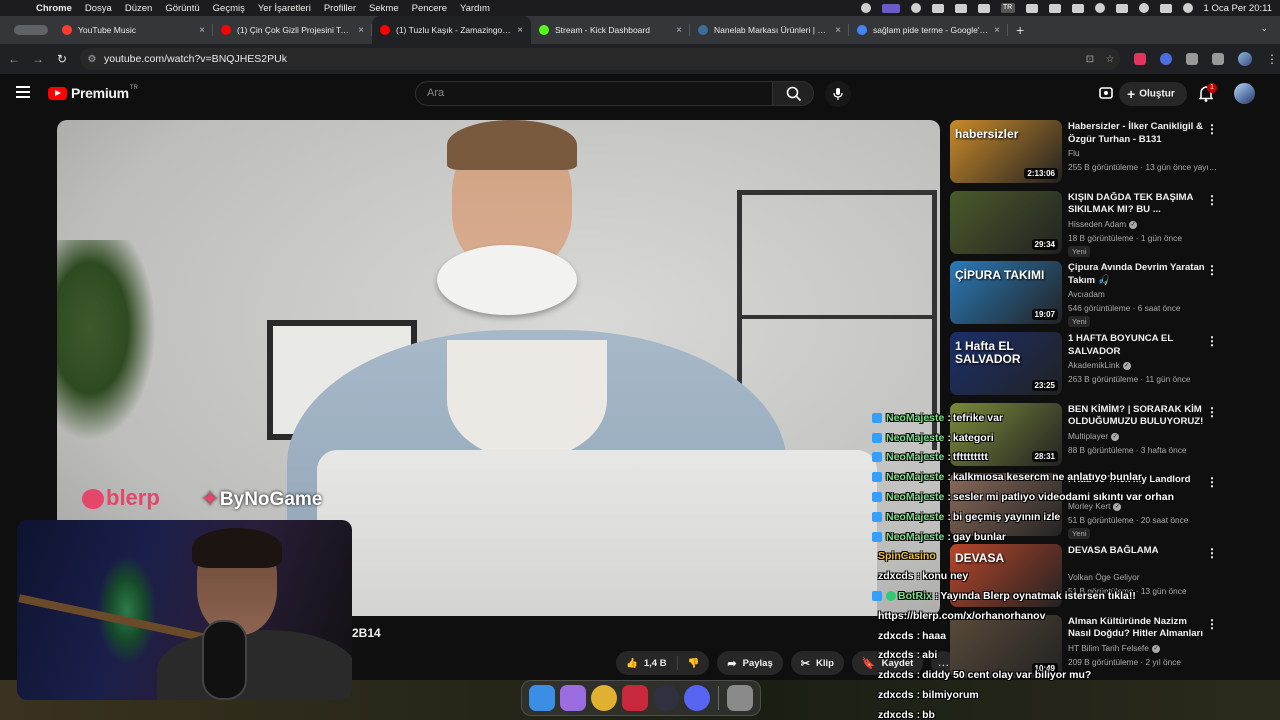 The width and height of the screenshot is (1280, 720). What do you see at coordinates (1020, 30) in the screenshot?
I see `new-tab-button: +` at bounding box center [1020, 30].